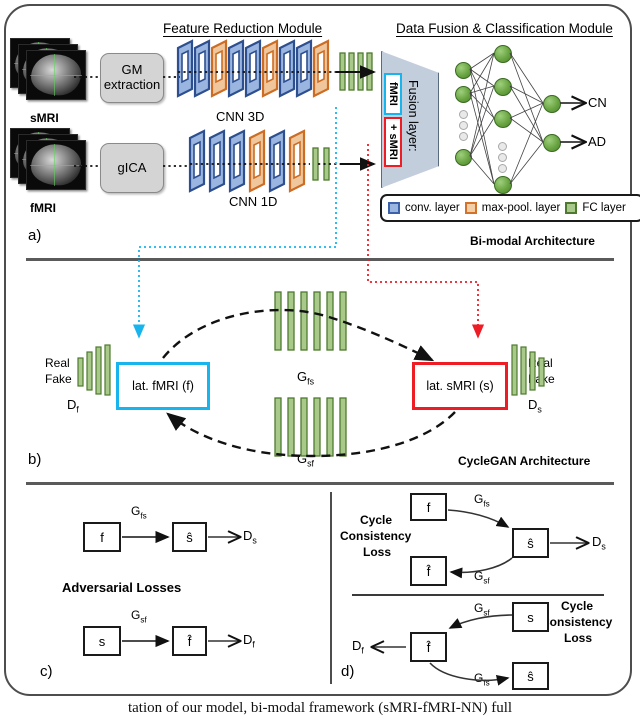 Image resolution: width=640 pixels, height=726 pixels. I want to click on gica-box: gICA, so click(132, 168).